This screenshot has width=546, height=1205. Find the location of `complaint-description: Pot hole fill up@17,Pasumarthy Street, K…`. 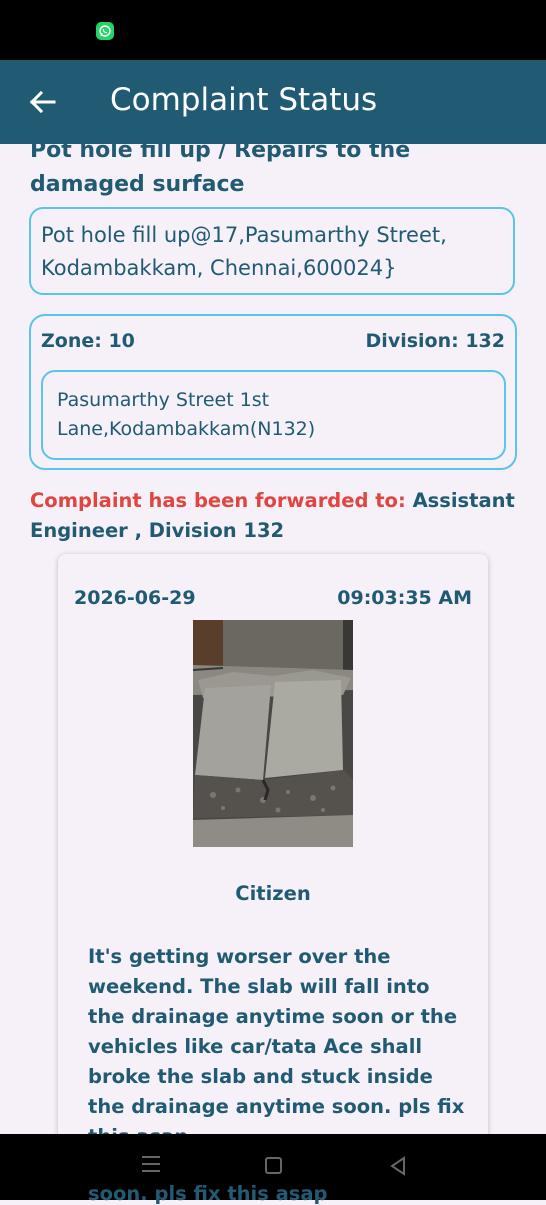

complaint-description: Pot hole fill up@17,Pasumarthy Street, K… is located at coordinates (272, 251).